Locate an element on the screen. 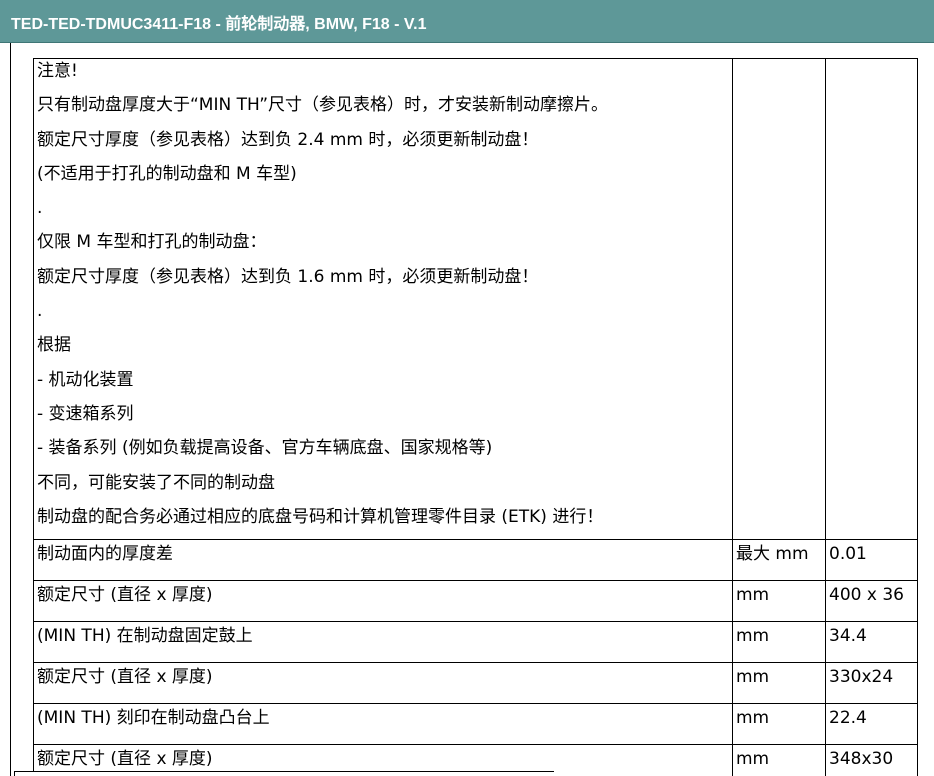 This screenshot has height=776, width=934. table-row: 制动面内的厚度差 最大 mm 0.01 is located at coordinates (475, 560).